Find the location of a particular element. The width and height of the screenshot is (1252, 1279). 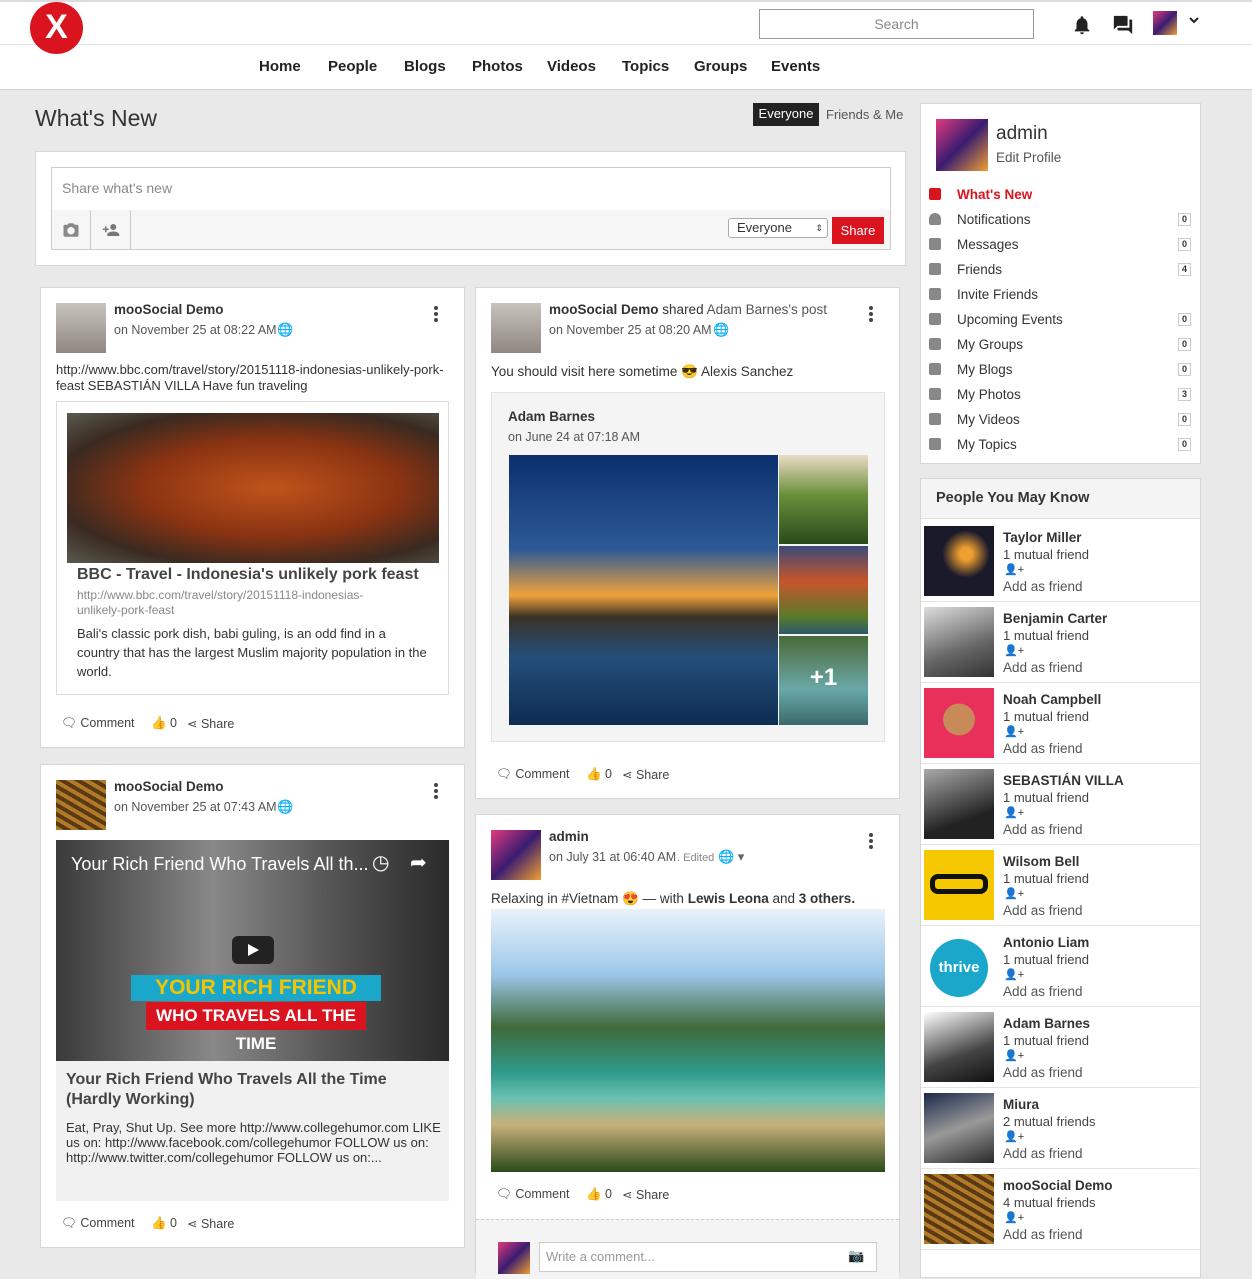

person-name: mooSocial Demo is located at coordinates (1058, 1185).